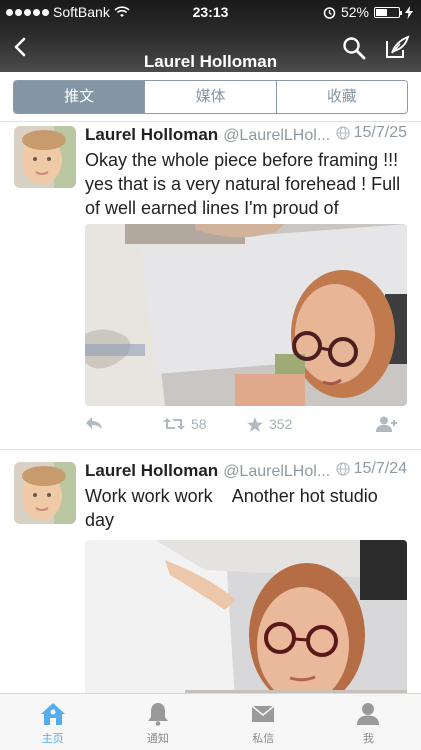 The height and width of the screenshot is (750, 421). What do you see at coordinates (341, 97) in the screenshot?
I see `tab-favorites: 收藏` at bounding box center [341, 97].